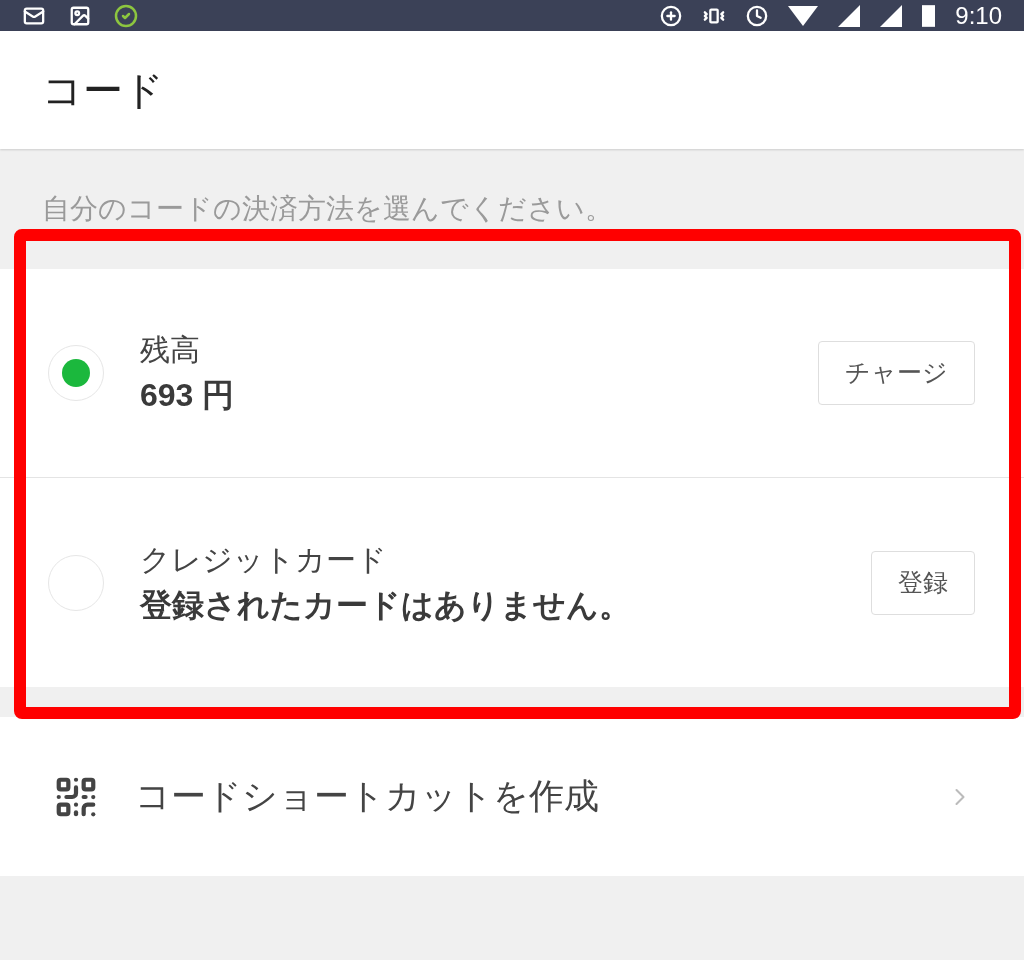 Image resolution: width=1024 pixels, height=960 pixels. I want to click on image-icon, so click(80, 15).